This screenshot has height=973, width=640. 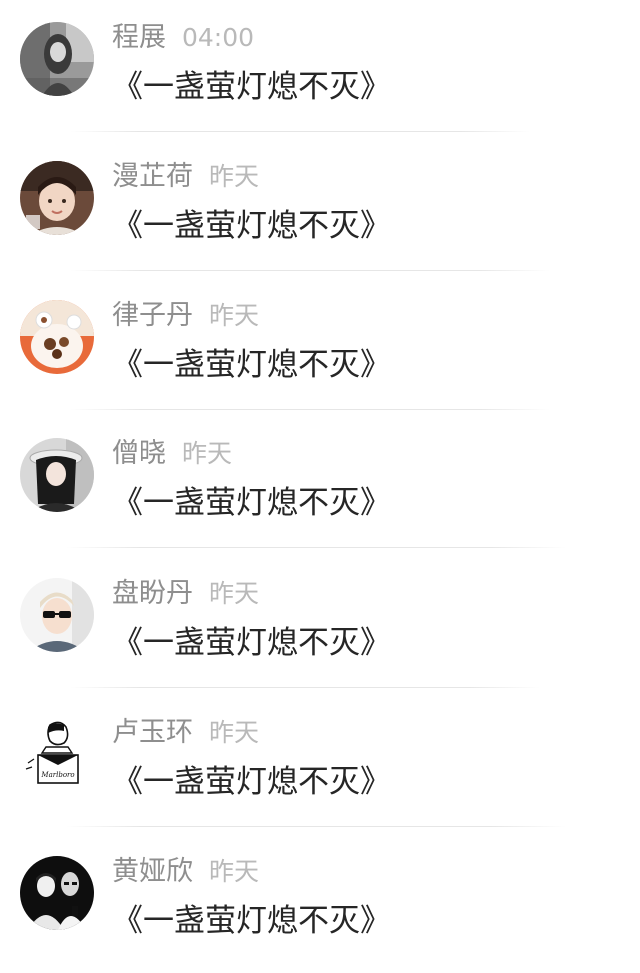 What do you see at coordinates (57, 615) in the screenshot?
I see `avatar-sunglasses-icon` at bounding box center [57, 615].